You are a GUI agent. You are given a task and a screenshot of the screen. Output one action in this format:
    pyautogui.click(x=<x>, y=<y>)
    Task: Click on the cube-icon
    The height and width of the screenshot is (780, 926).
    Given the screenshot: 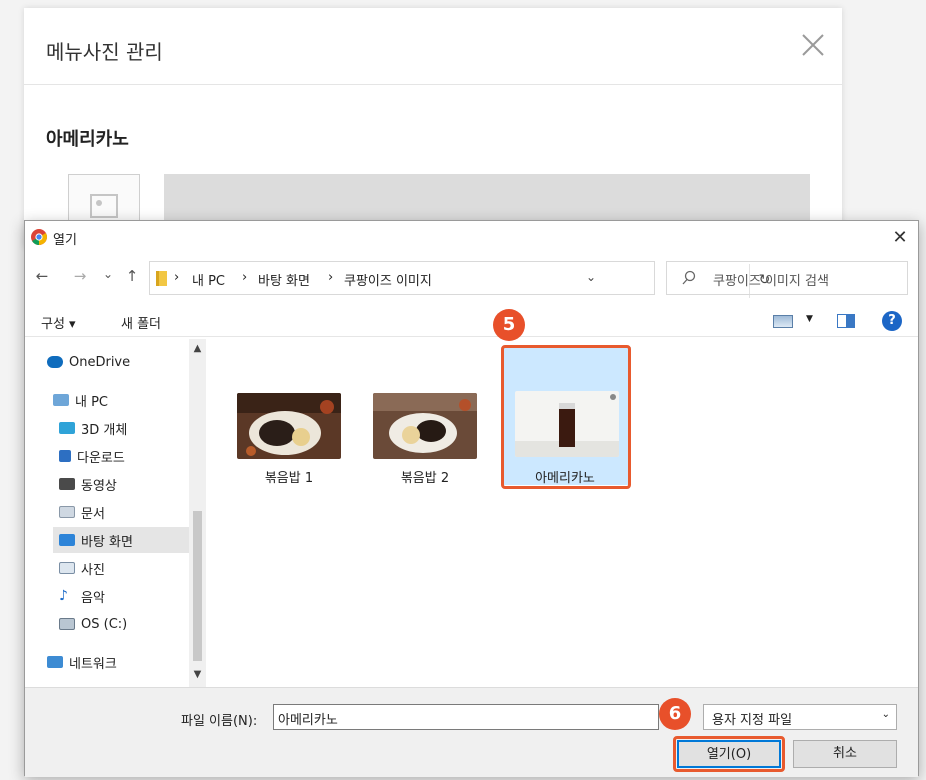 What is the action you would take?
    pyautogui.click(x=67, y=428)
    